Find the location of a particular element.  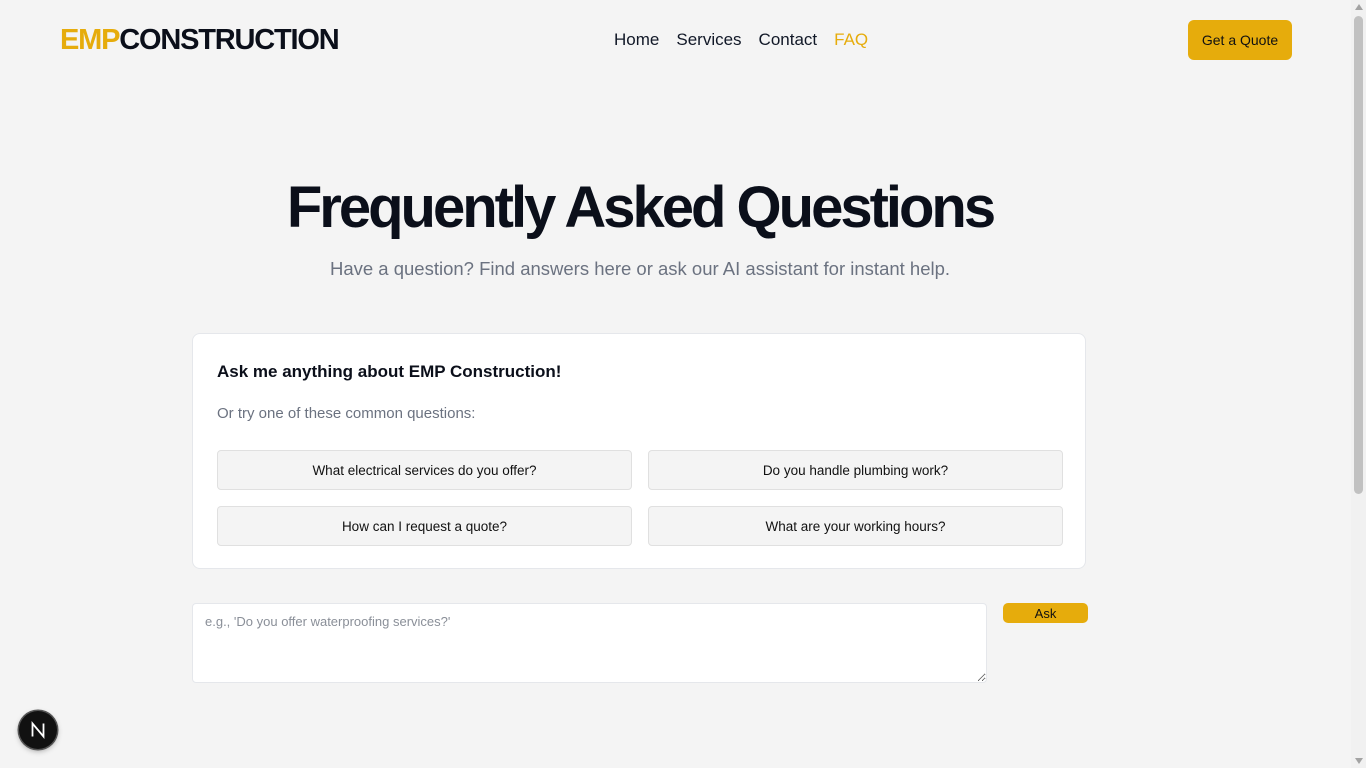

nextjs-dev-badge is located at coordinates (38, 730).